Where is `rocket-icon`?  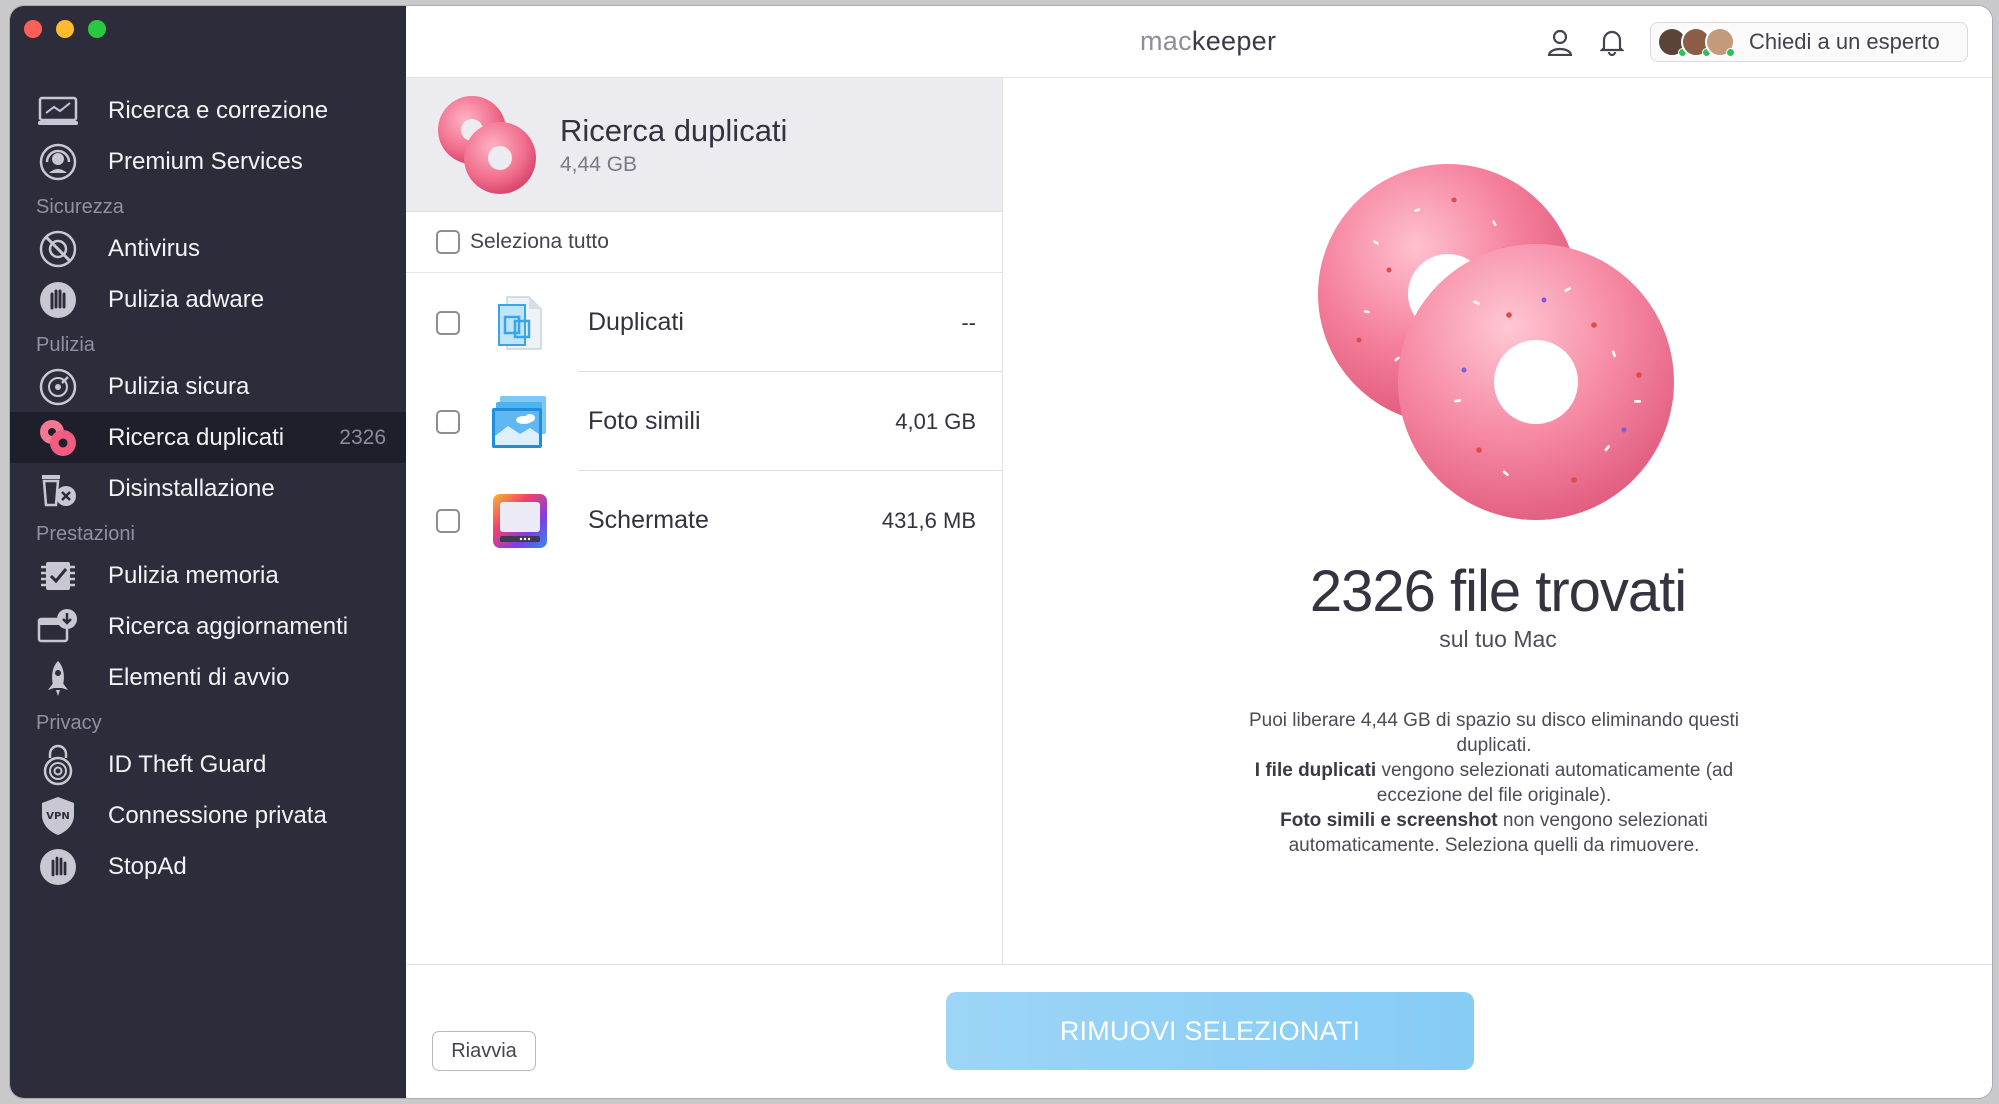 rocket-icon is located at coordinates (58, 678).